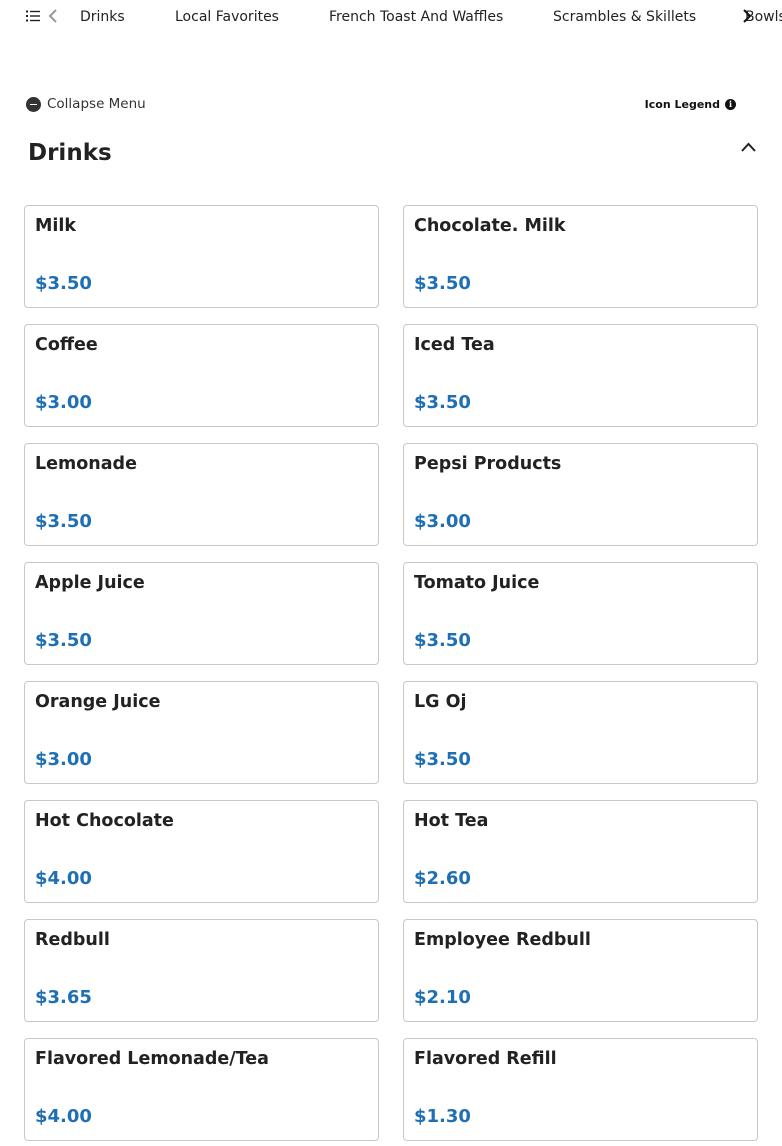 The height and width of the screenshot is (1146, 782). What do you see at coordinates (580, 494) in the screenshot?
I see `menu-item-card: Pepsi Products $3.00` at bounding box center [580, 494].